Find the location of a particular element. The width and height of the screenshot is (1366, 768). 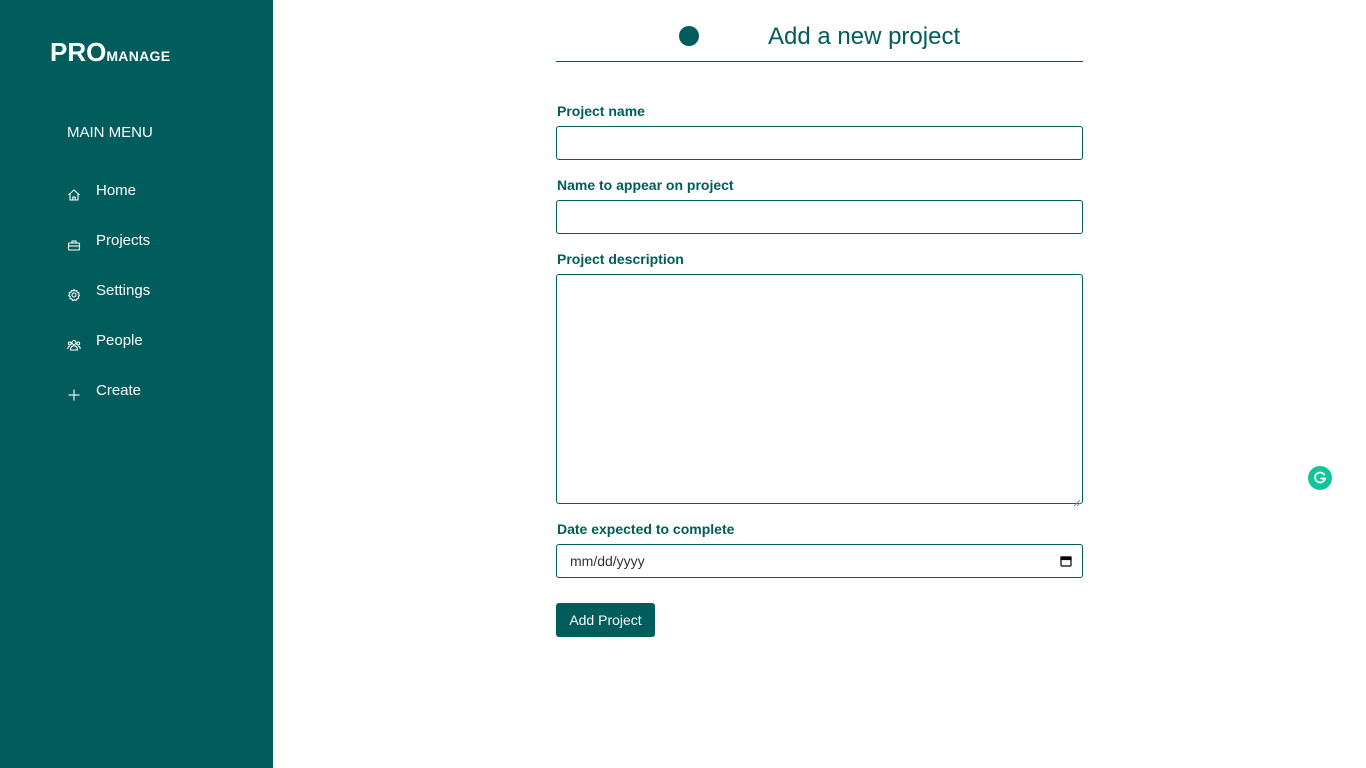

sidebar-item-label: Projects is located at coordinates (123, 240).